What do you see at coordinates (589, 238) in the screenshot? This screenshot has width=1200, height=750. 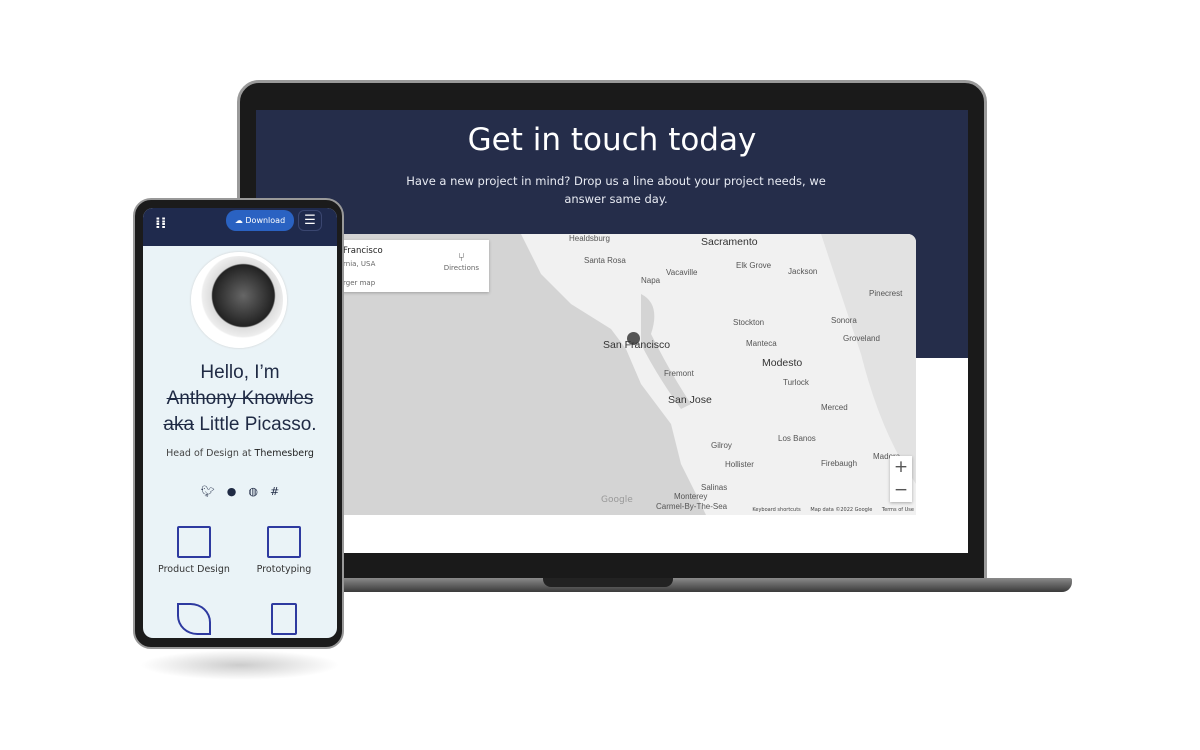 I see `map-label: Healdsburg` at bounding box center [589, 238].